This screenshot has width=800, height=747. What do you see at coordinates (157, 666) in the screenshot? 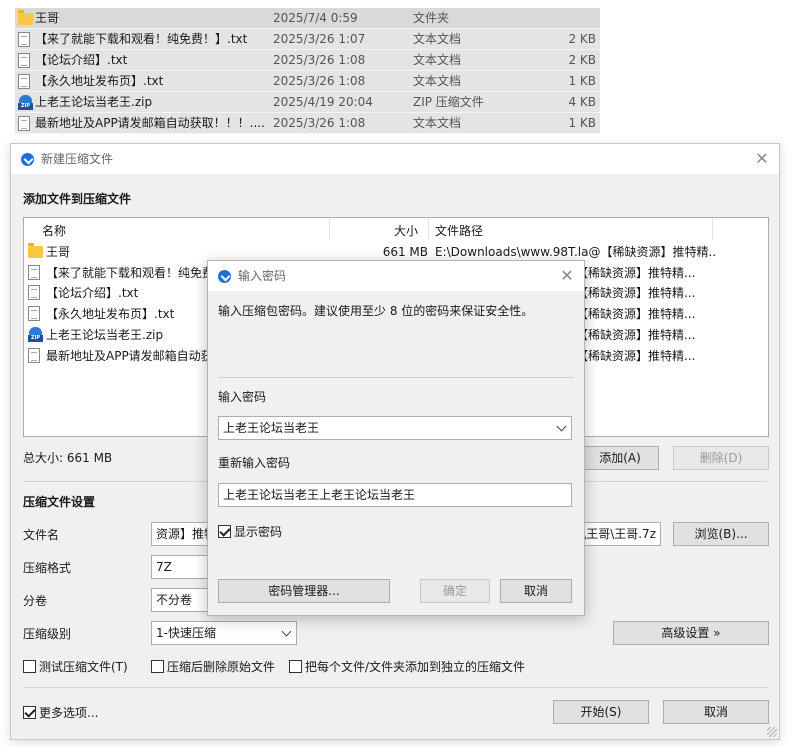
I see `delete-after-checkbox` at bounding box center [157, 666].